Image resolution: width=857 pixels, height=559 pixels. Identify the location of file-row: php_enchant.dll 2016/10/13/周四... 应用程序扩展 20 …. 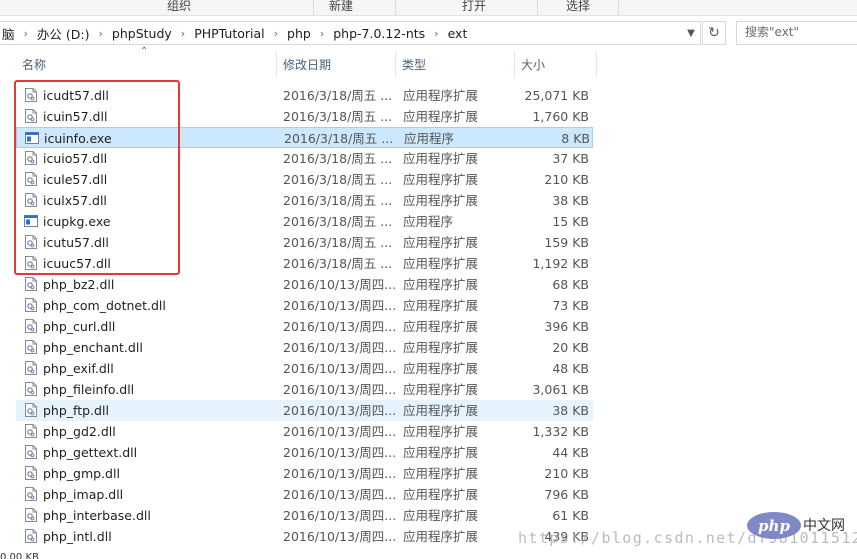
(304, 347).